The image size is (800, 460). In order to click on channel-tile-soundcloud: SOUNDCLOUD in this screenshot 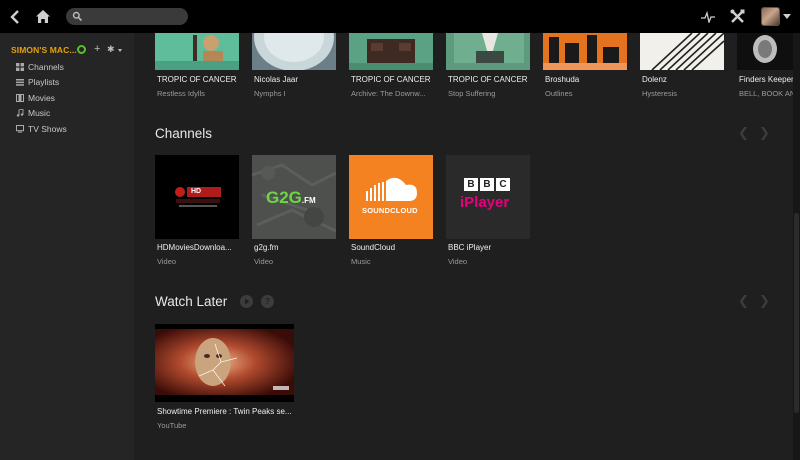, I will do `click(391, 197)`.